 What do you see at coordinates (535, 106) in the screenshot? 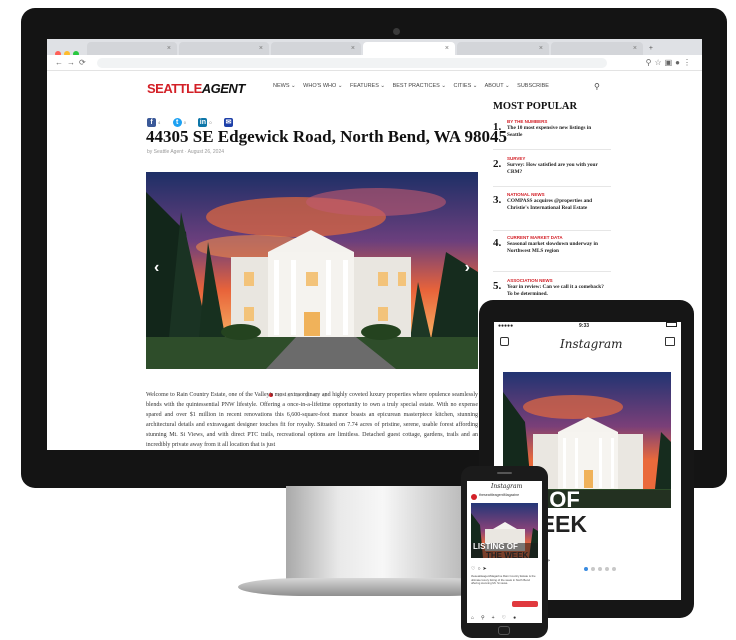
I see `most-popular-heading: MOST POPULAR` at bounding box center [535, 106].